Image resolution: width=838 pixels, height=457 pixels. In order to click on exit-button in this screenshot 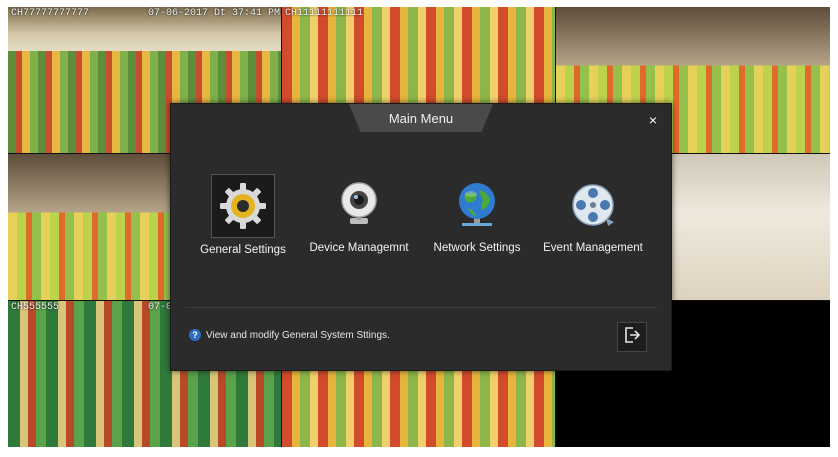, I will do `click(632, 337)`.